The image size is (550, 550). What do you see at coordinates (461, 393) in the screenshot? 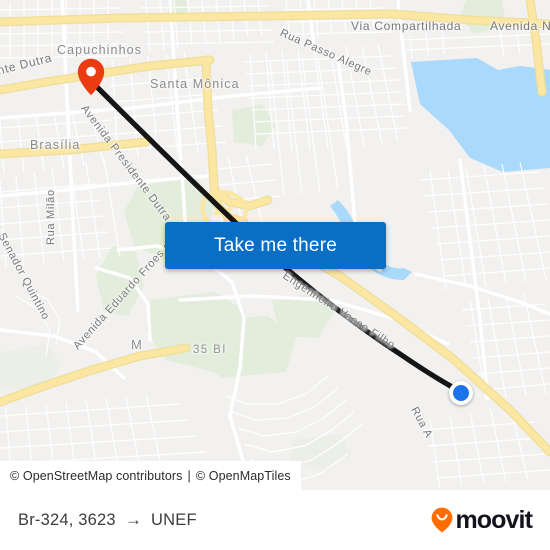
I see `destination-dot-marker` at bounding box center [461, 393].